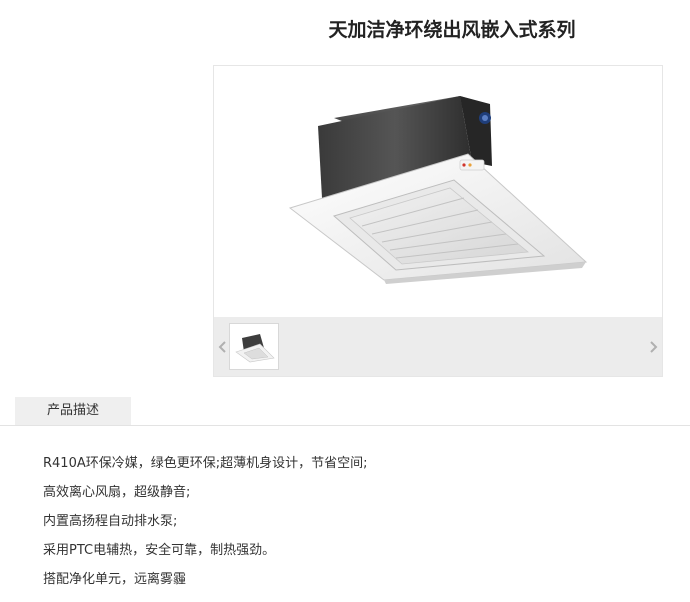  What do you see at coordinates (345, 411) in the screenshot?
I see `detail-tabs: 产品描述` at bounding box center [345, 411].